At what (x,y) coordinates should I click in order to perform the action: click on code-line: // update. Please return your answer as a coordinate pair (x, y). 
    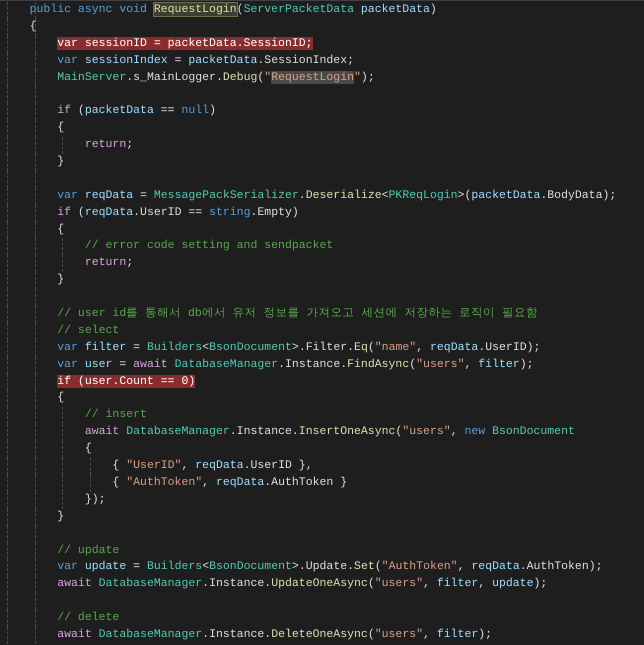
    Looking at the image, I should click on (88, 550).